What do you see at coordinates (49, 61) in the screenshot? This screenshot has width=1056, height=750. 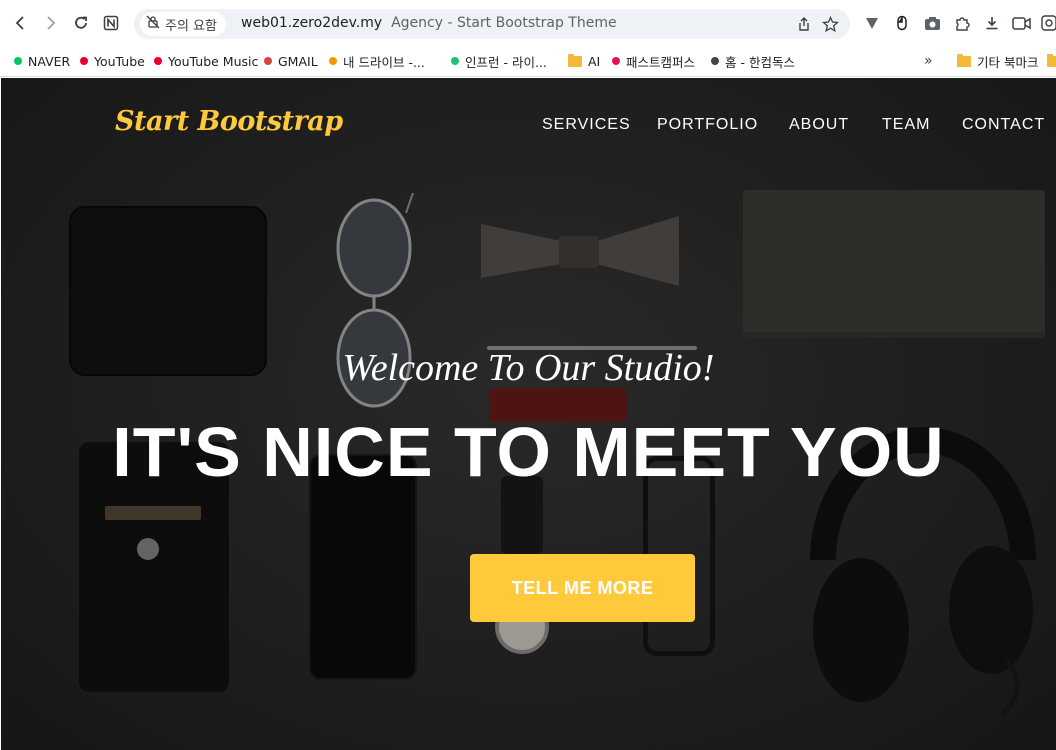 I see `bookmark-label: NAVER` at bounding box center [49, 61].